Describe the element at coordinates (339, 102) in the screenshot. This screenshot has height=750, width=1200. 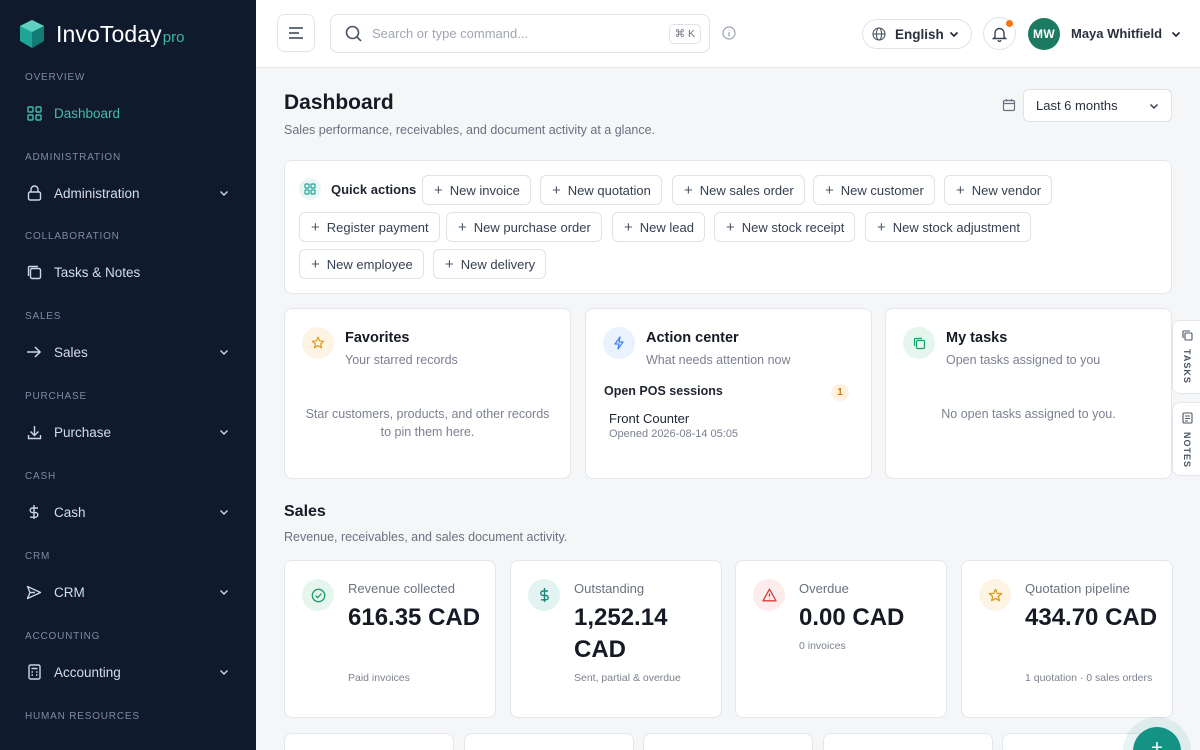
I see `page-title: Dashboard` at that location.